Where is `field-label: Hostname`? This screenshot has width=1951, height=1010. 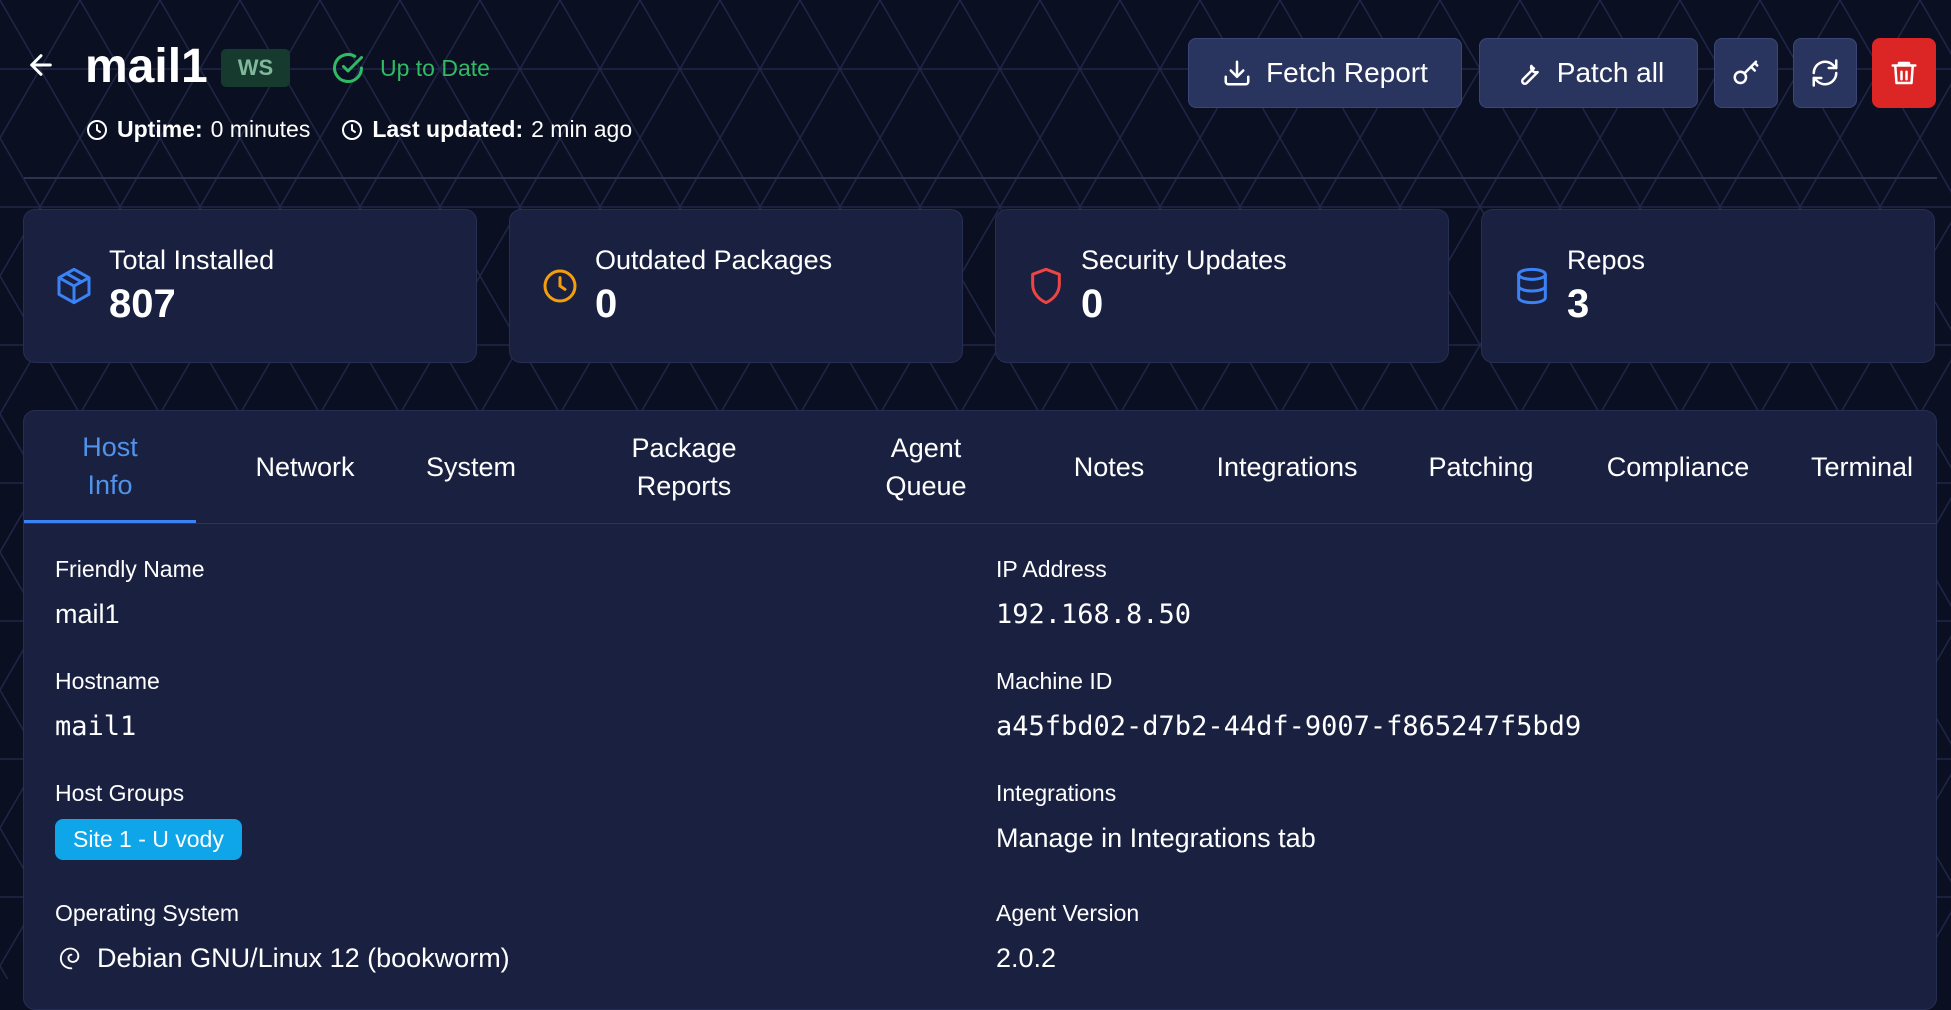 field-label: Hostname is located at coordinates (107, 681).